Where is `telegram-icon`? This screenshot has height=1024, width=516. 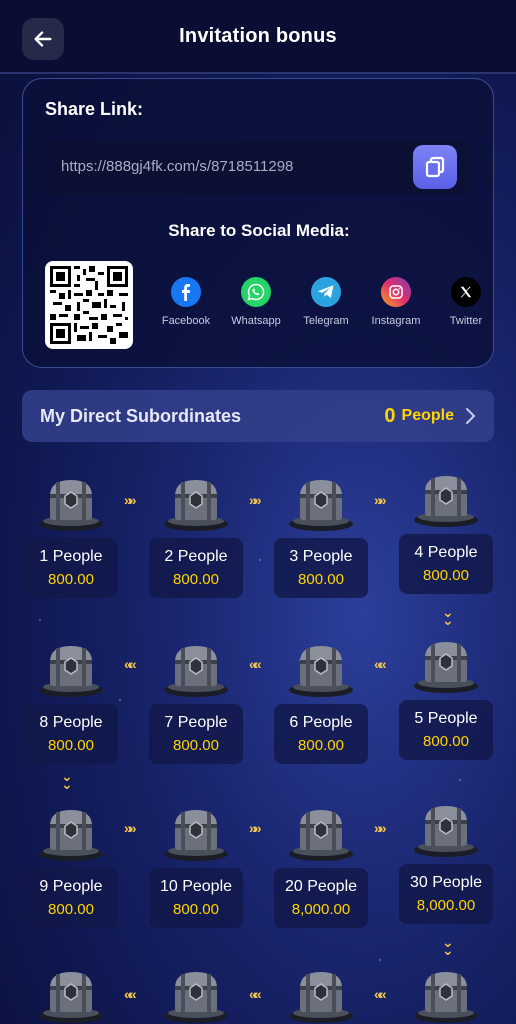
telegram-icon is located at coordinates (326, 292).